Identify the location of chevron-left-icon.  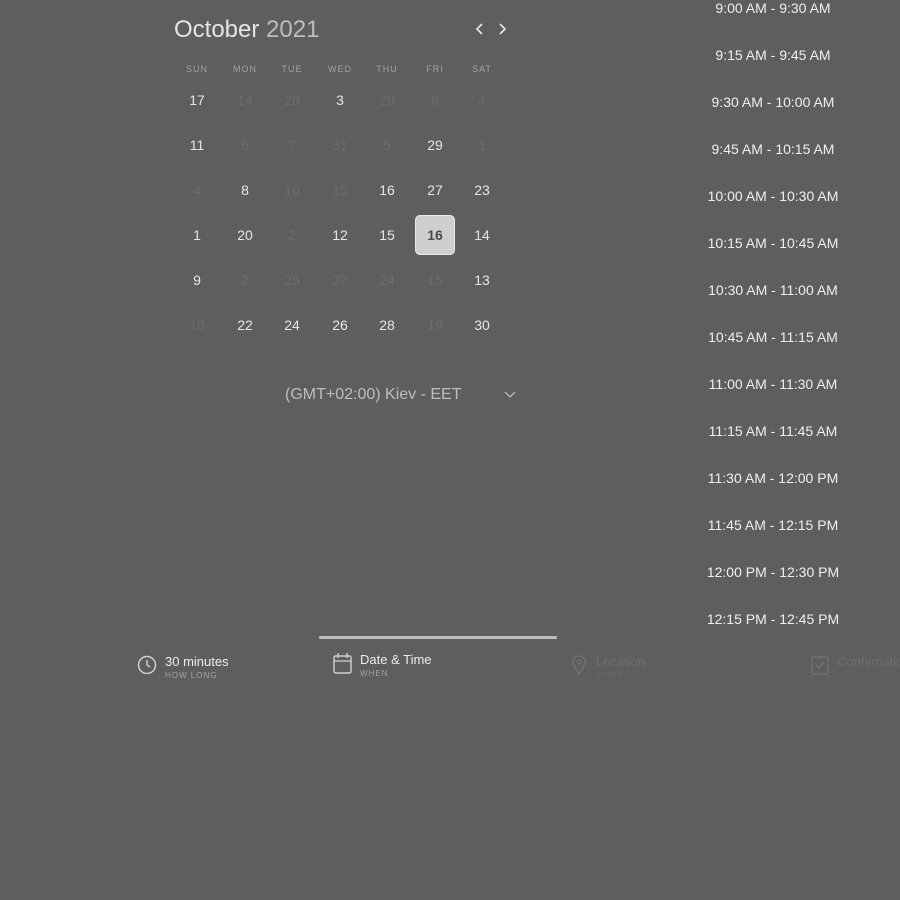
(479, 29).